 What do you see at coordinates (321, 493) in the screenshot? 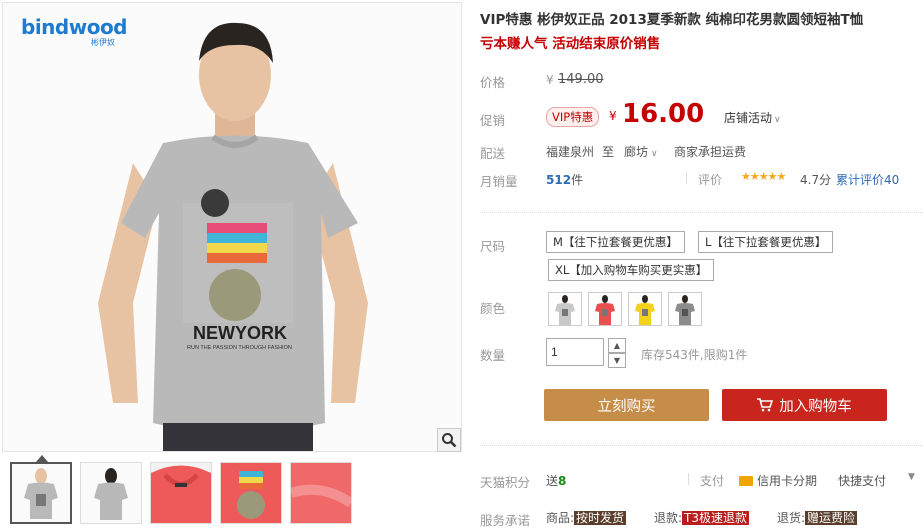
I see `thumbnail-fabric` at bounding box center [321, 493].